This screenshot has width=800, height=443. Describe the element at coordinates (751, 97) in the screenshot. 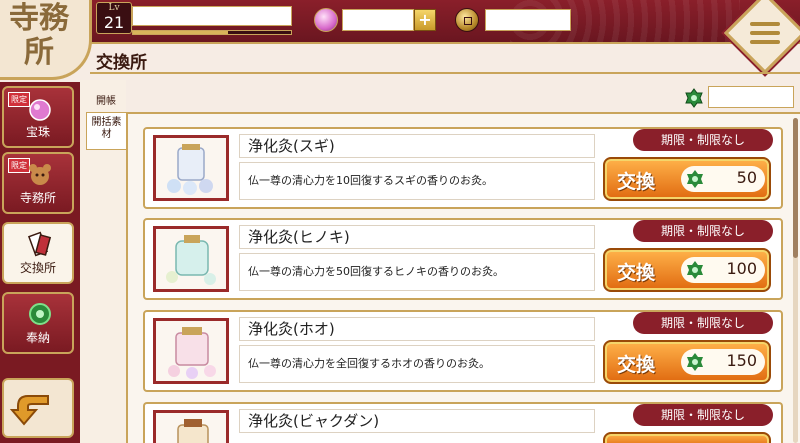

I see `exchange-currency-value` at that location.